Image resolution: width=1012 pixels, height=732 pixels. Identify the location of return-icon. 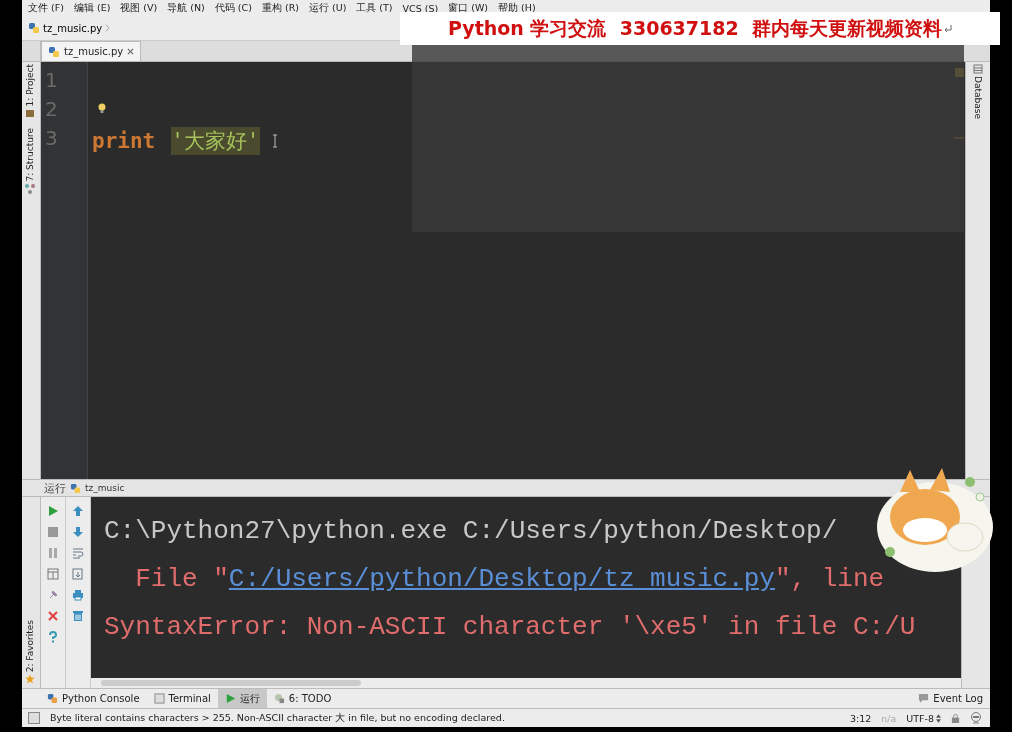
(947, 28).